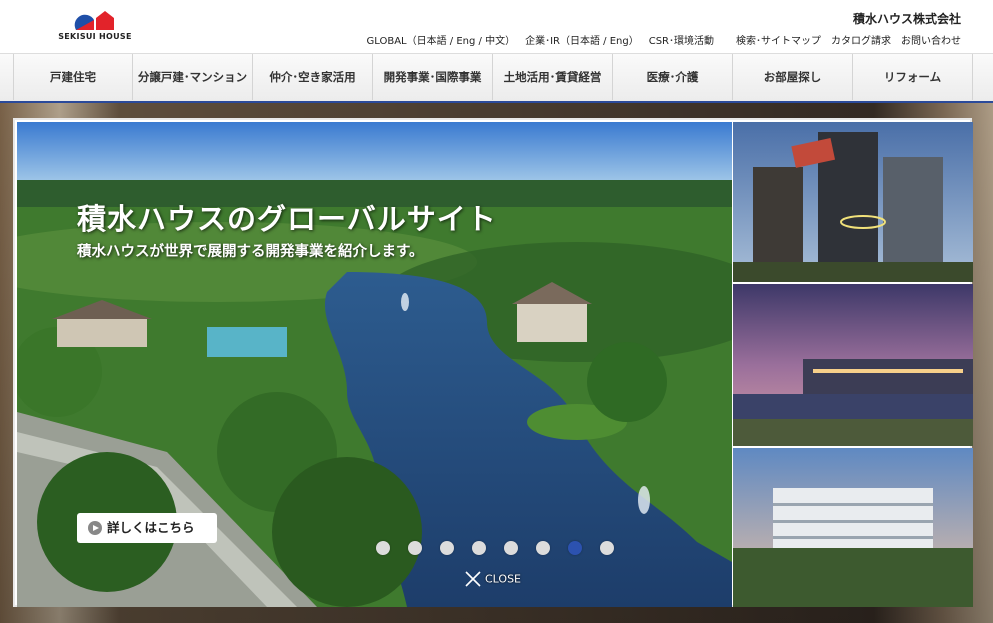 This screenshot has width=993, height=623. What do you see at coordinates (778, 41) in the screenshot?
I see `link-search-sitemap: 検索･サイトマップ` at bounding box center [778, 41].